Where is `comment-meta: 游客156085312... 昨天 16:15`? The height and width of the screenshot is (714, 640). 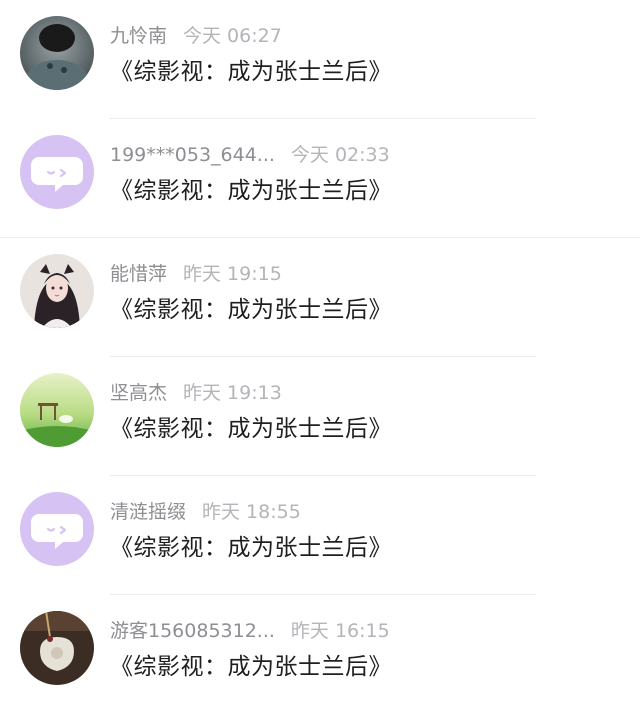 comment-meta: 游客156085312... 昨天 16:15 is located at coordinates (250, 631).